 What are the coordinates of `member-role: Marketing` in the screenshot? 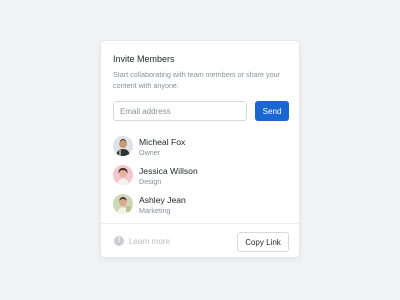 It's located at (155, 210).